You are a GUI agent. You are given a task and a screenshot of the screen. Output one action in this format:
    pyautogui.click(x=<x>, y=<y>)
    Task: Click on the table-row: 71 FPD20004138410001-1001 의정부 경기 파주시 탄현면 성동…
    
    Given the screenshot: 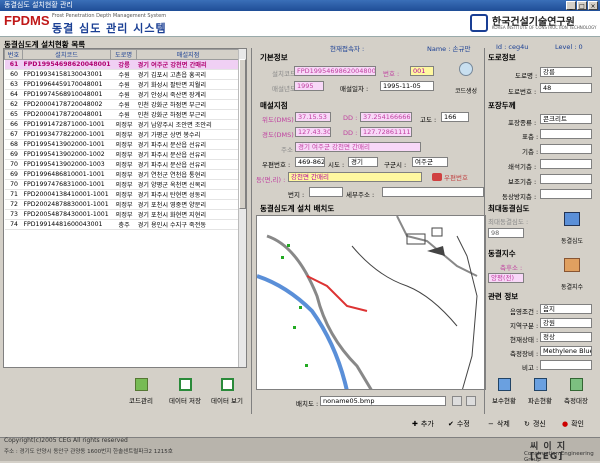 What is the action you would take?
    pyautogui.click(x=122, y=194)
    